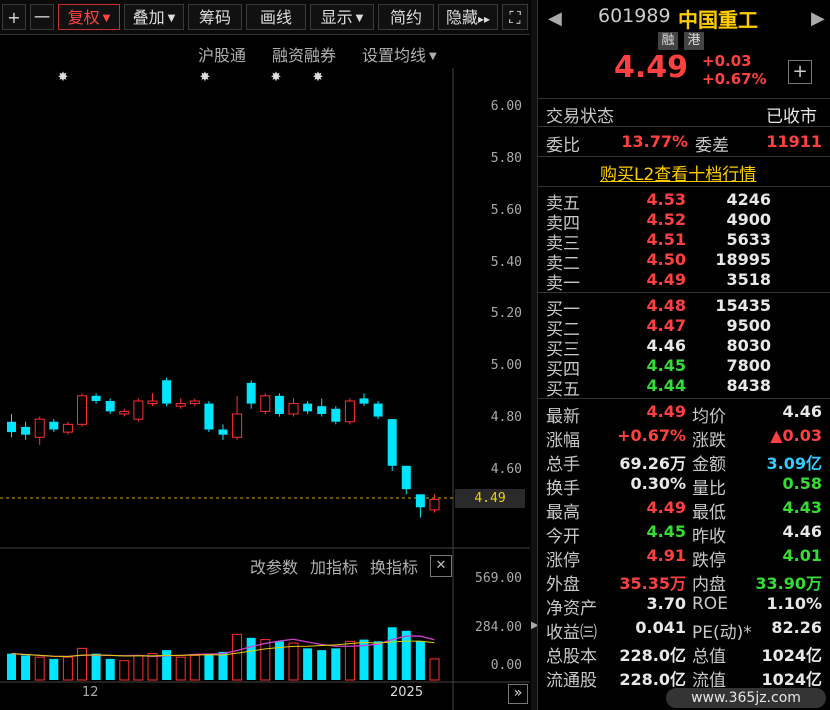 This screenshot has height=710, width=830. What do you see at coordinates (684, 261) in the screenshot?
I see `orderbook-row: 卖二 4.50 18995` at bounding box center [684, 261].